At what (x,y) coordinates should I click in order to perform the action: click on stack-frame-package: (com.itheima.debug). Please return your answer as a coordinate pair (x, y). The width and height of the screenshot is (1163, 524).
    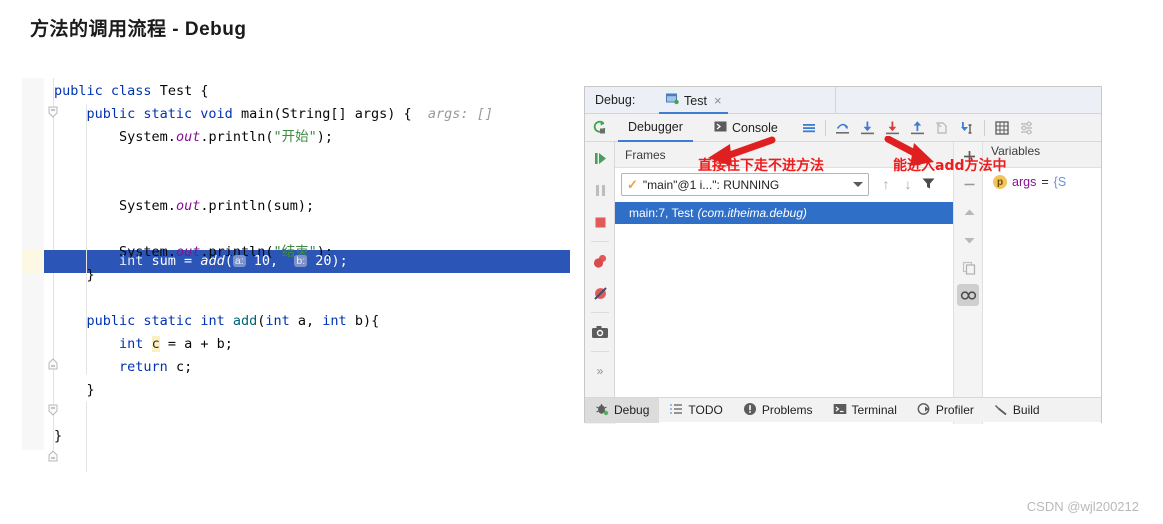
    Looking at the image, I should click on (752, 213).